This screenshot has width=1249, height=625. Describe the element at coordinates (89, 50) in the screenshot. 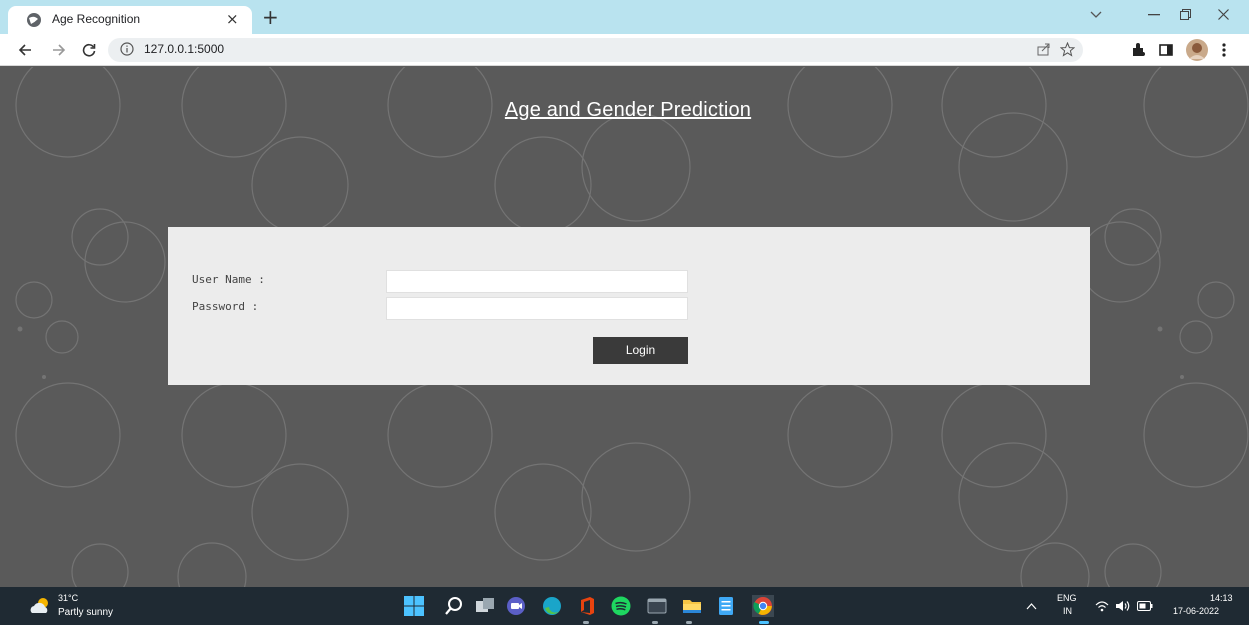

I see `reload-icon` at that location.